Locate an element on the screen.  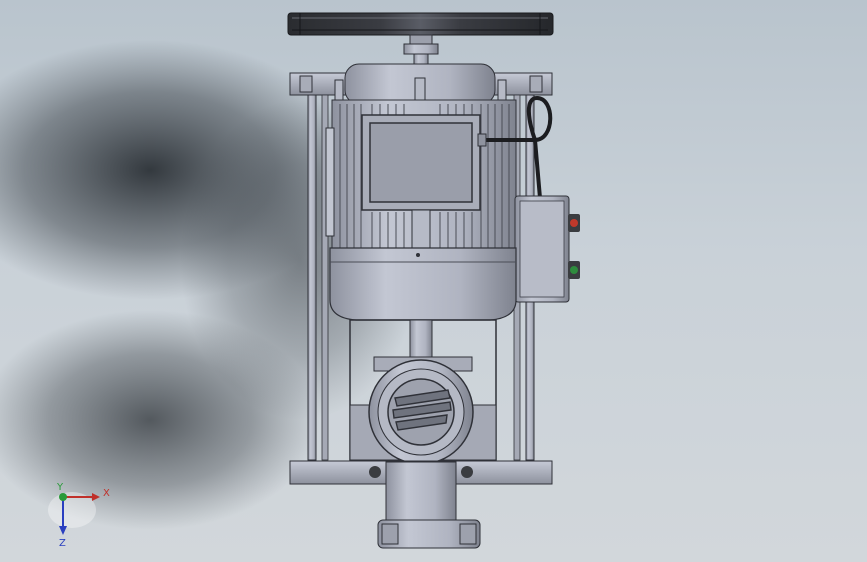
control-box is located at coordinates (542, 249).